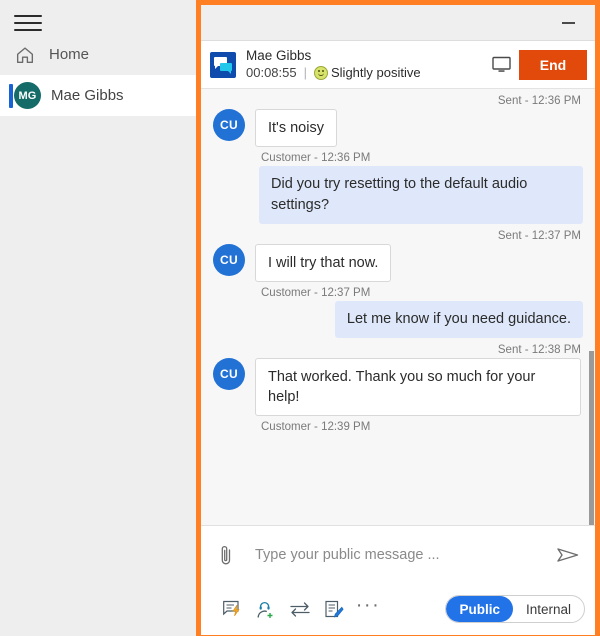 The image size is (600, 636). Describe the element at coordinates (316, 293) in the screenshot. I see `message-meta: Customer - 12:37 PM` at that location.